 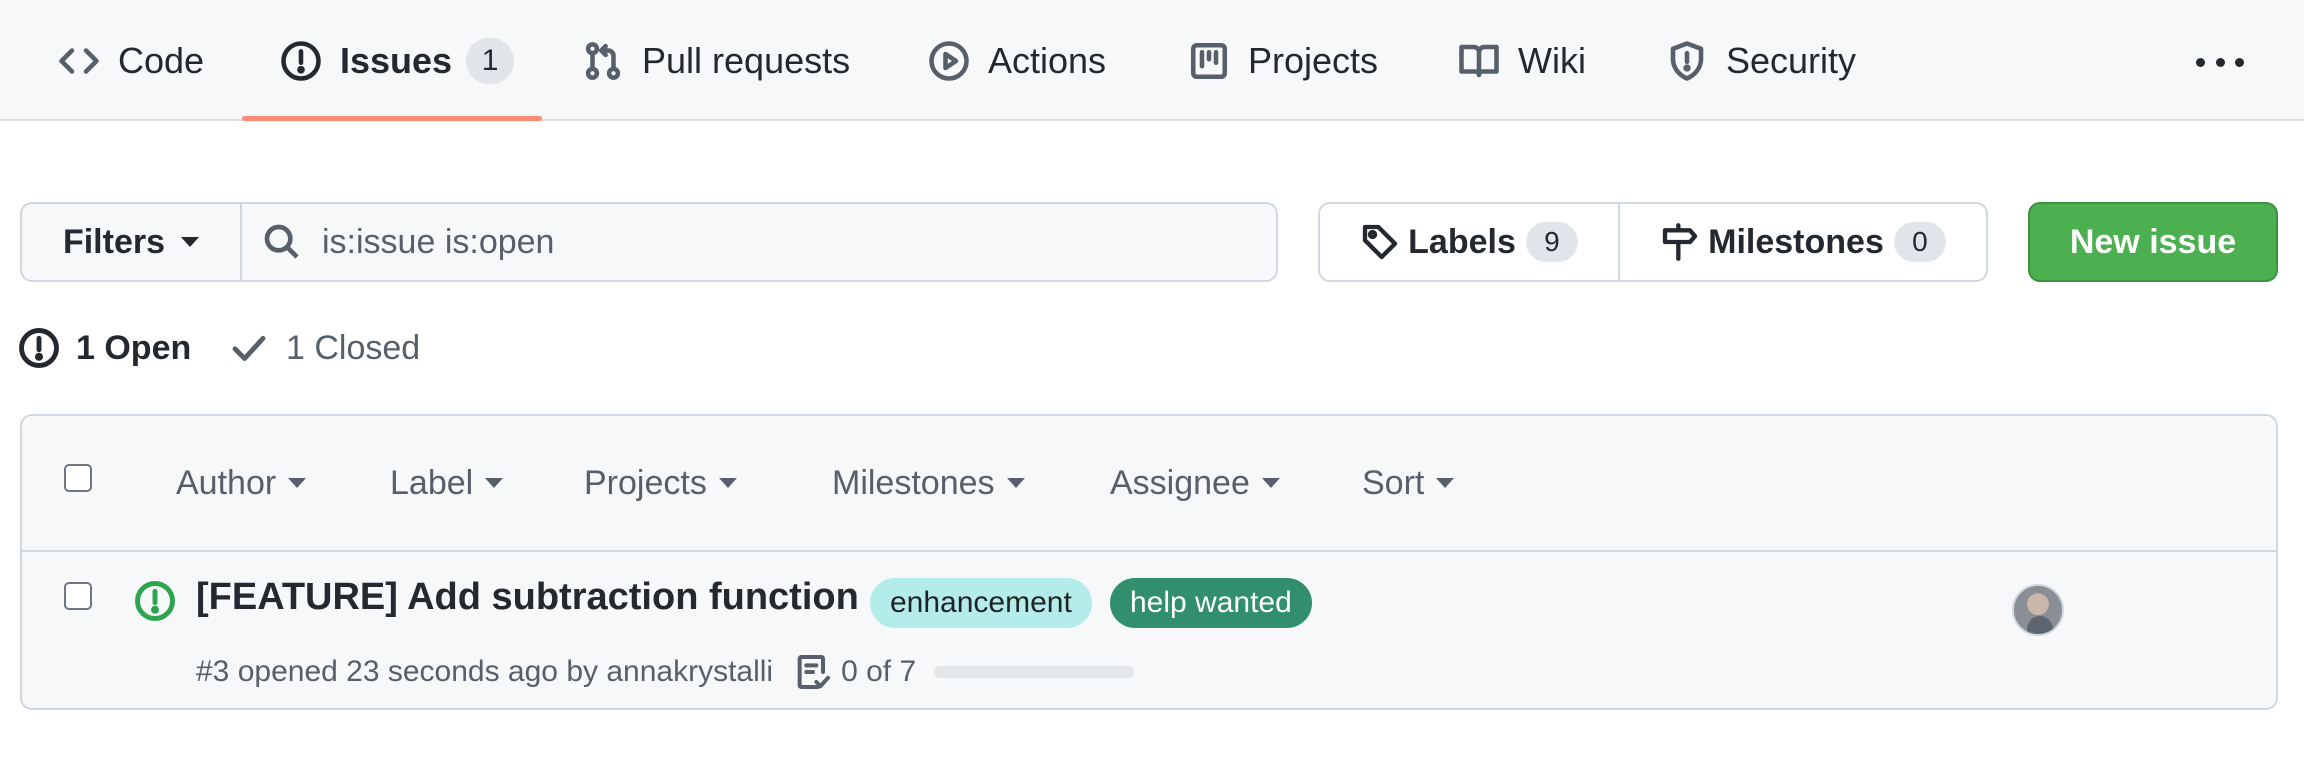 I want to click on new-issue-button: New issue, so click(x=2153, y=242).